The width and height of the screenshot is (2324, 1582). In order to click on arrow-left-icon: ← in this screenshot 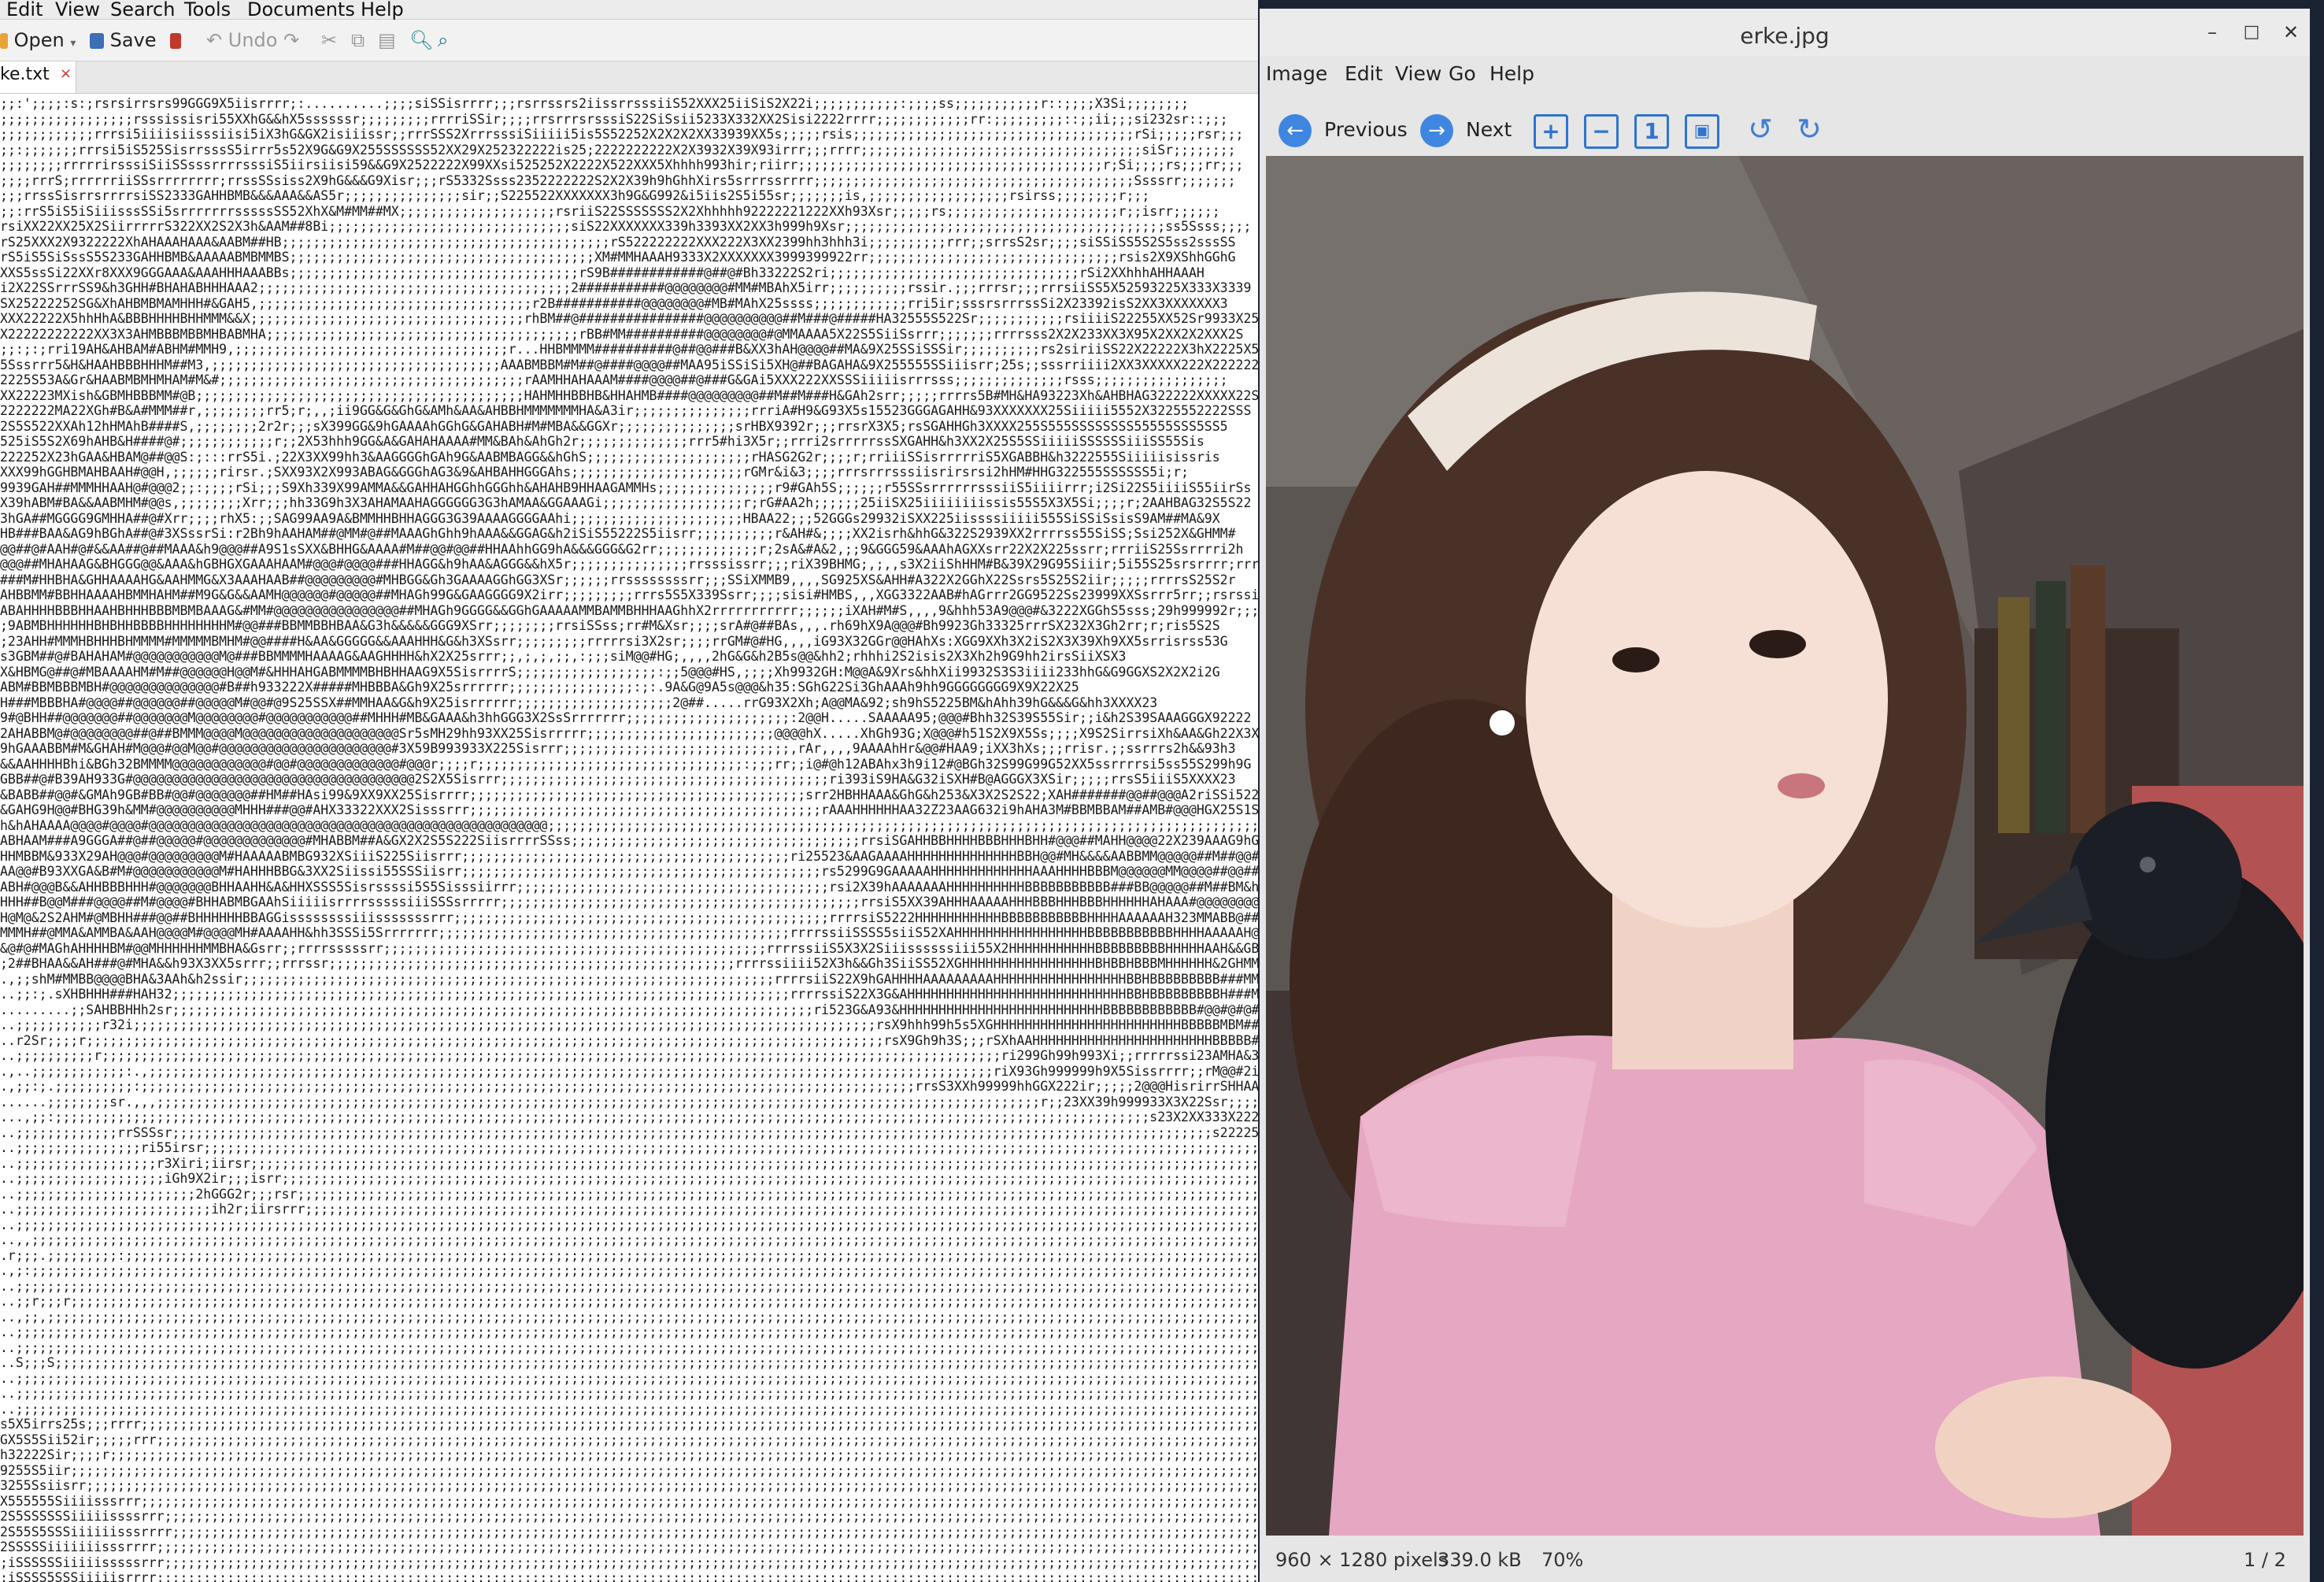, I will do `click(1295, 131)`.